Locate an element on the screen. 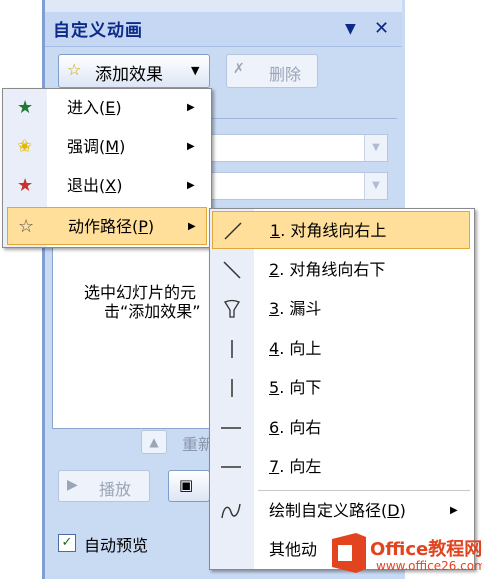 This screenshot has width=482, height=579. path-item-label: 2. 对角线向右下 is located at coordinates (327, 269).